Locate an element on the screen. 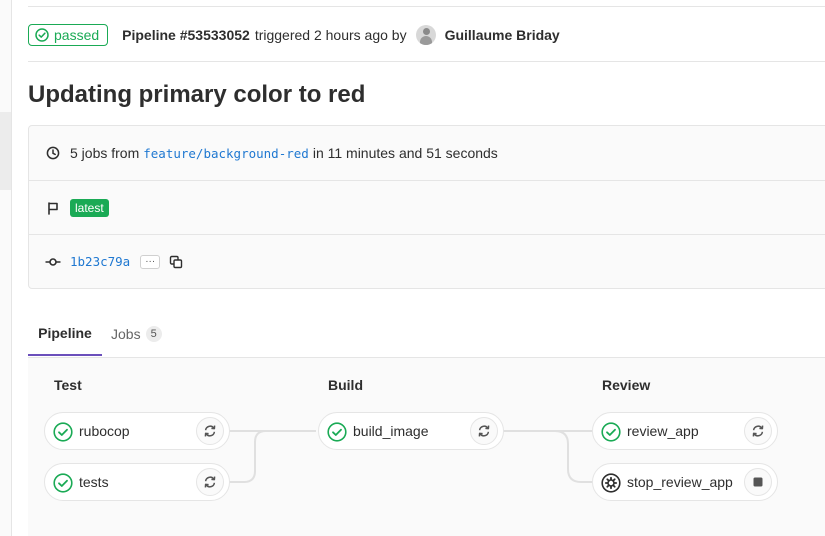 This screenshot has height=536, width=825. job-build-image: build_image is located at coordinates (411, 431).